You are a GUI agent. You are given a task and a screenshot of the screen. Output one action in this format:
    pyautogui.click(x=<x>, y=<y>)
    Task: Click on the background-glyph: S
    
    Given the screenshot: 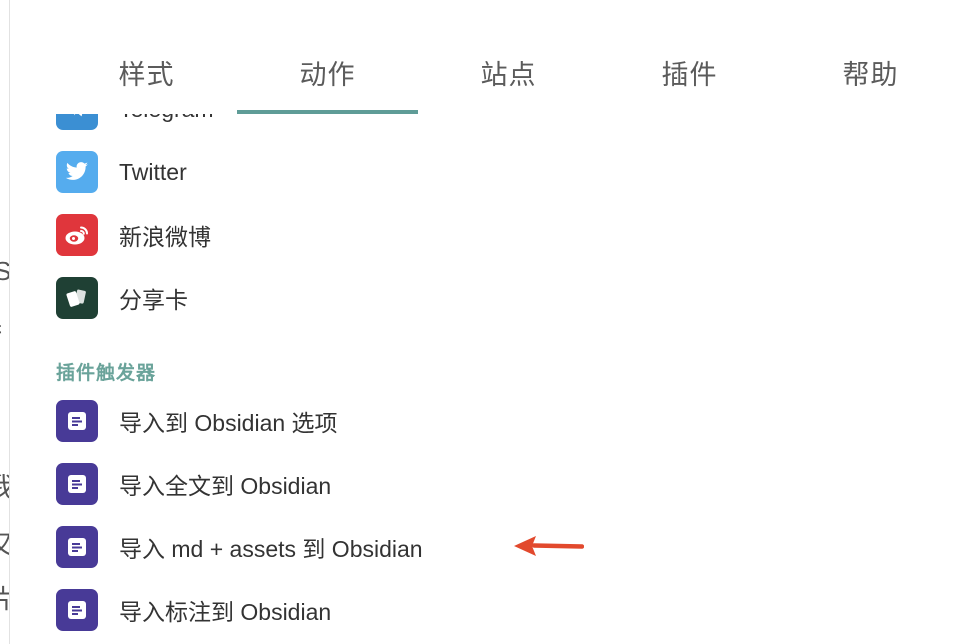 What is the action you would take?
    pyautogui.click(x=4, y=271)
    